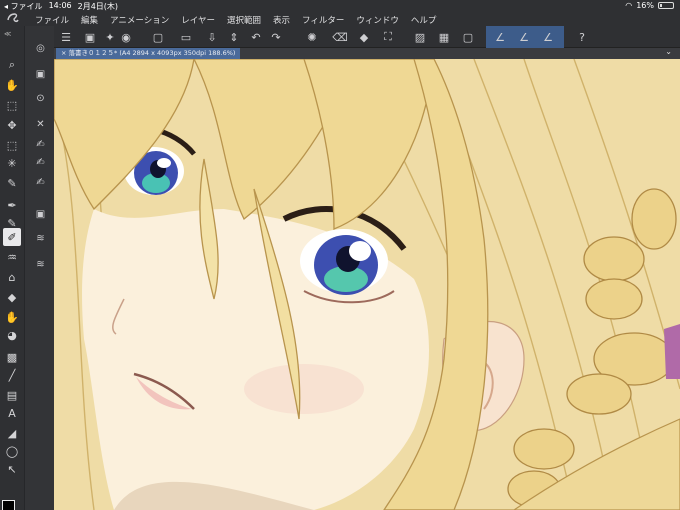 The image size is (680, 510). I want to click on hand-icon: ✋, so click(12, 85).